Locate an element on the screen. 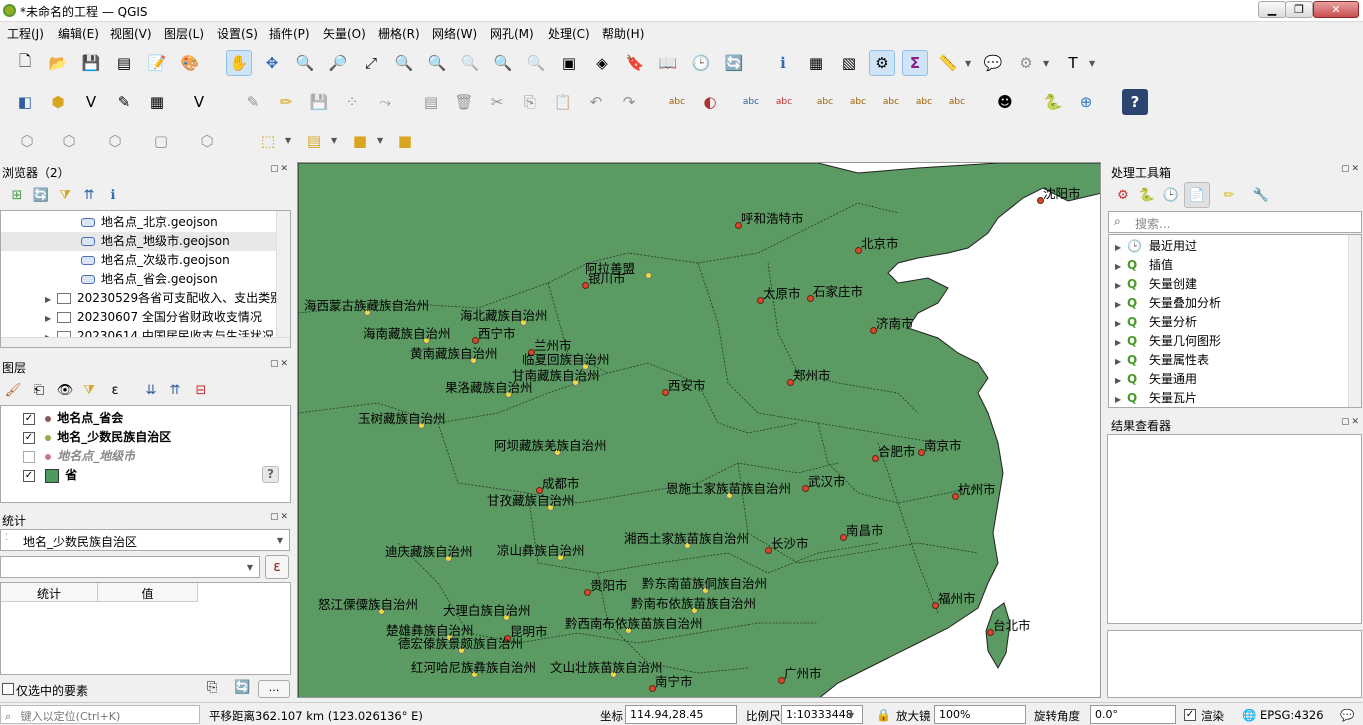 Image resolution: width=1363 pixels, height=725 pixels. menu-project: 工程(J) is located at coordinates (25, 33).